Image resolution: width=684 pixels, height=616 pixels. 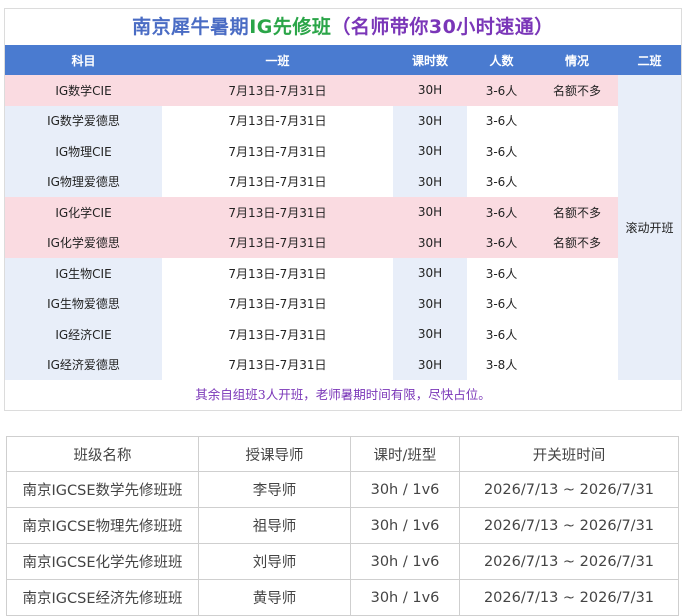 I want to click on schedule-row: IG物理爱德思 7月13日-7月31日 30H 3-6人, so click(x=343, y=181).